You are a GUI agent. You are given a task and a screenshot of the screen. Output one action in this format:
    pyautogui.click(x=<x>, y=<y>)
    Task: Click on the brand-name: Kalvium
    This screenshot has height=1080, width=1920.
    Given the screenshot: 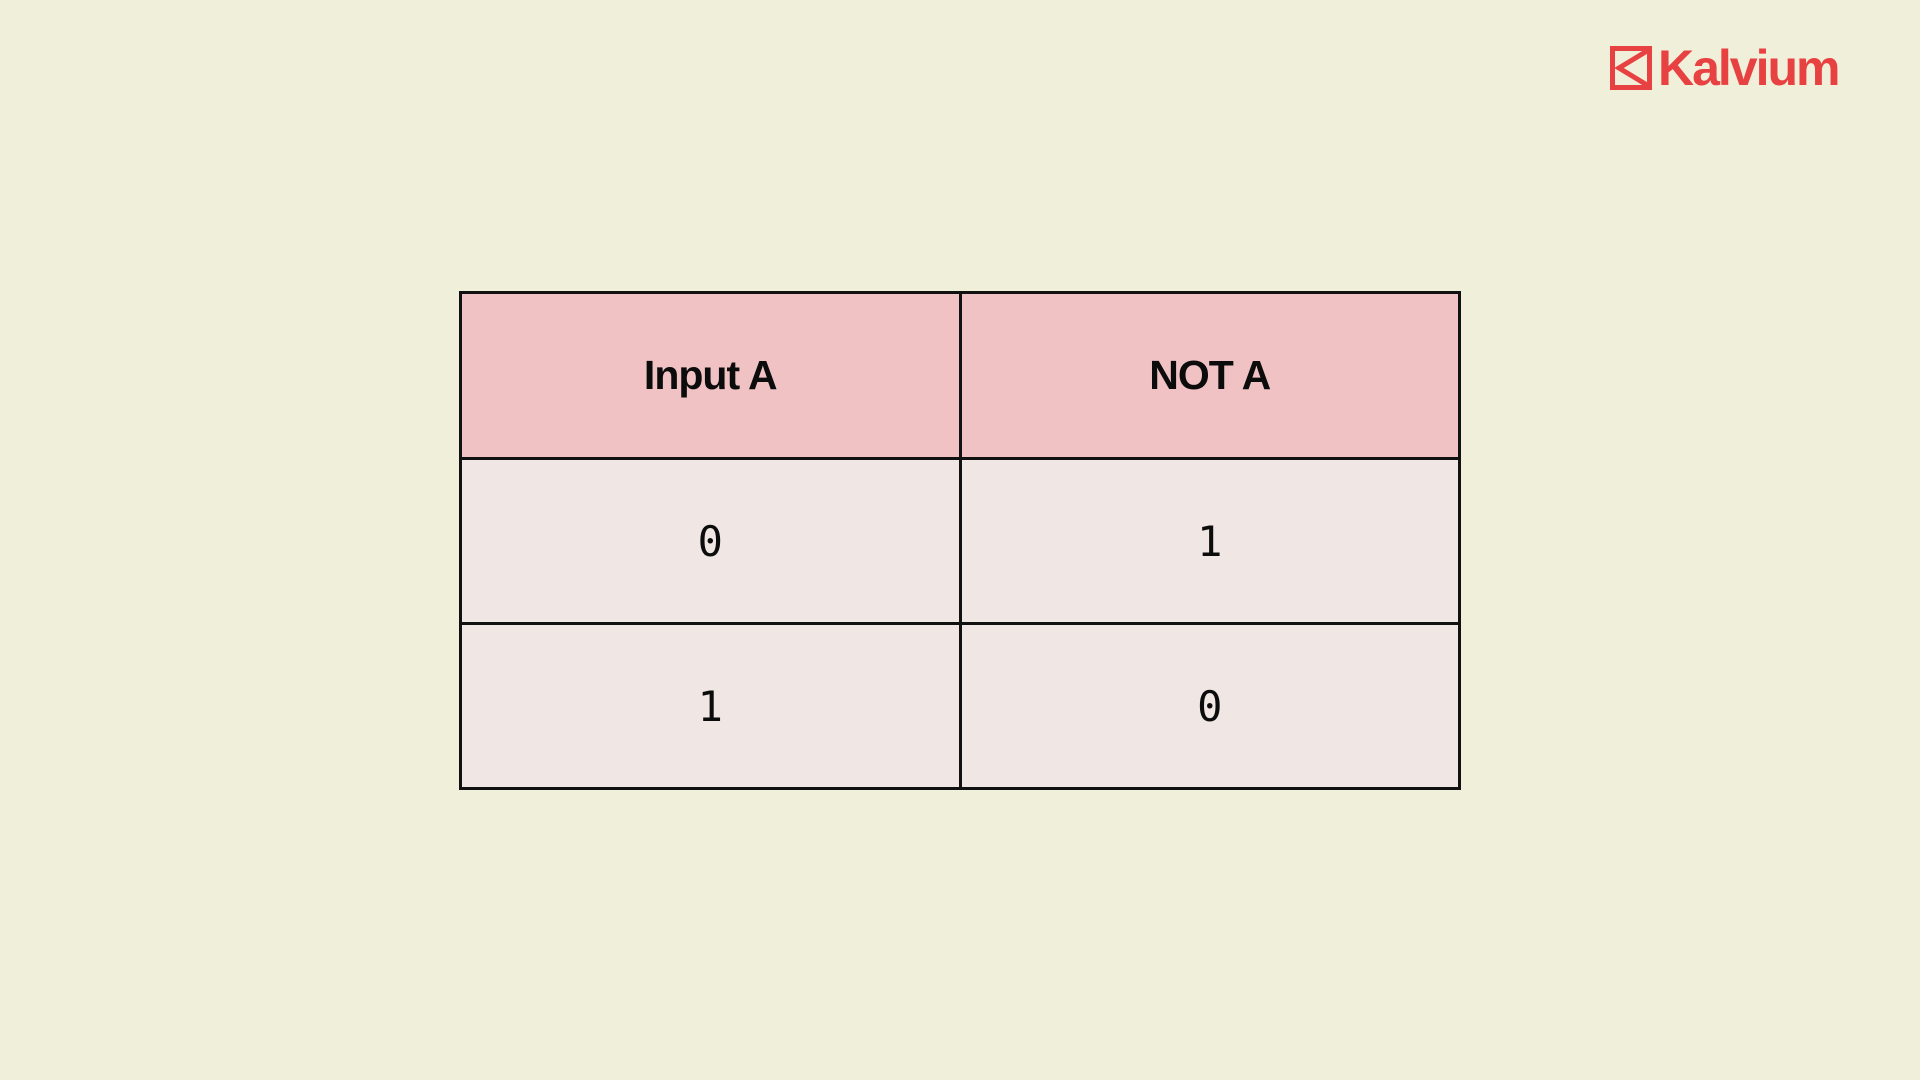 What is the action you would take?
    pyautogui.click(x=1749, y=68)
    